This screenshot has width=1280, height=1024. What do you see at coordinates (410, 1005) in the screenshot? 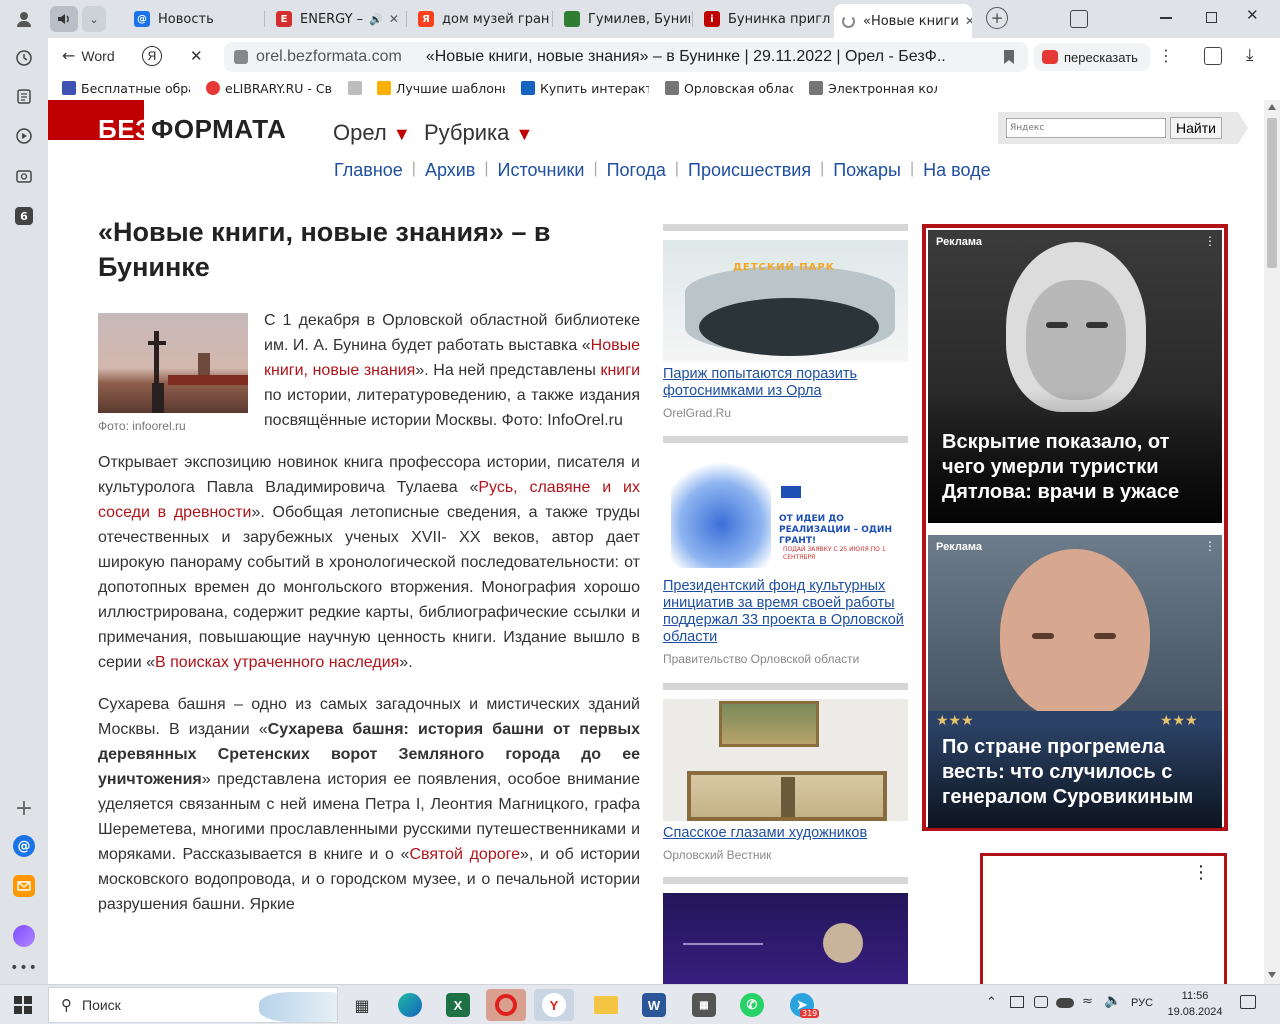
I see `edge-icon` at bounding box center [410, 1005].